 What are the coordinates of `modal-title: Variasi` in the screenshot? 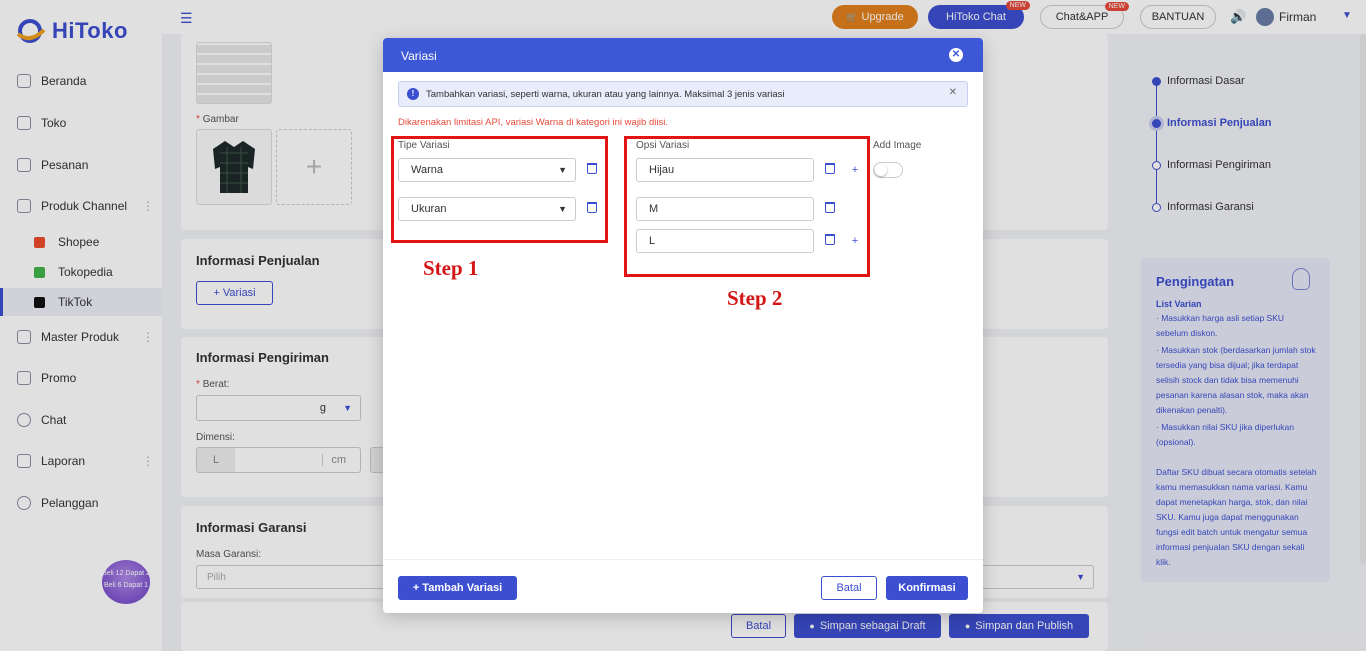 It's located at (419, 56).